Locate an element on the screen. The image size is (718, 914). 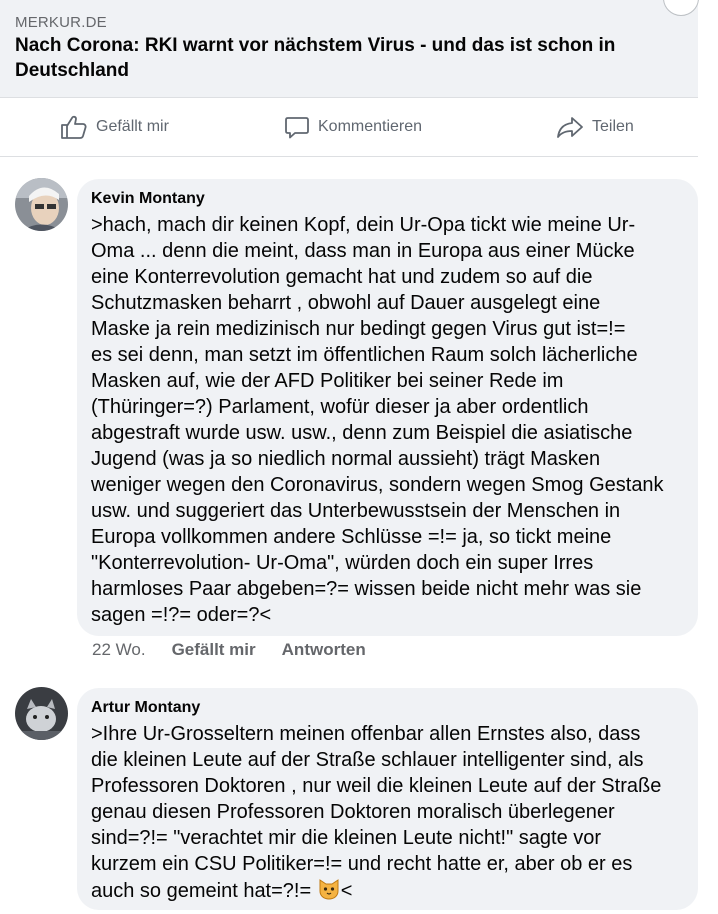
avatar-artur-montany is located at coordinates (41, 713).